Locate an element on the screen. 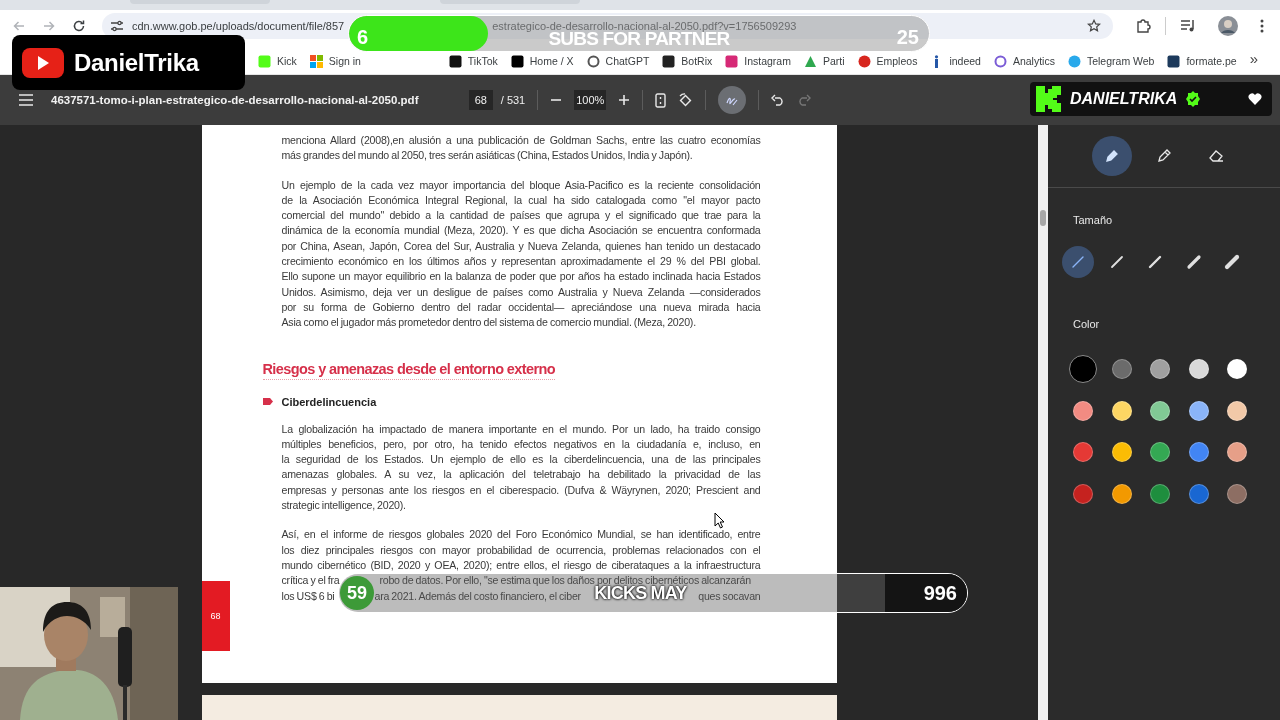 Image resolution: width=1280 pixels, height=720 pixels. profile-avatar-icon is located at coordinates (1228, 26).